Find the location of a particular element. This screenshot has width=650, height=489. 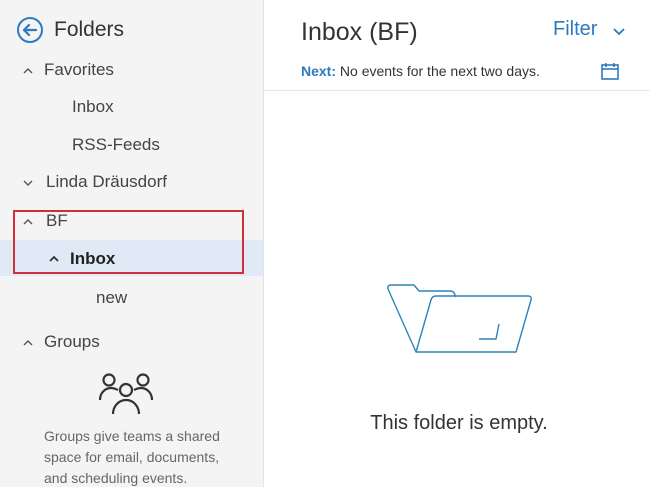

next-events-line: Next: No events for the next two days. is located at coordinates (420, 71).